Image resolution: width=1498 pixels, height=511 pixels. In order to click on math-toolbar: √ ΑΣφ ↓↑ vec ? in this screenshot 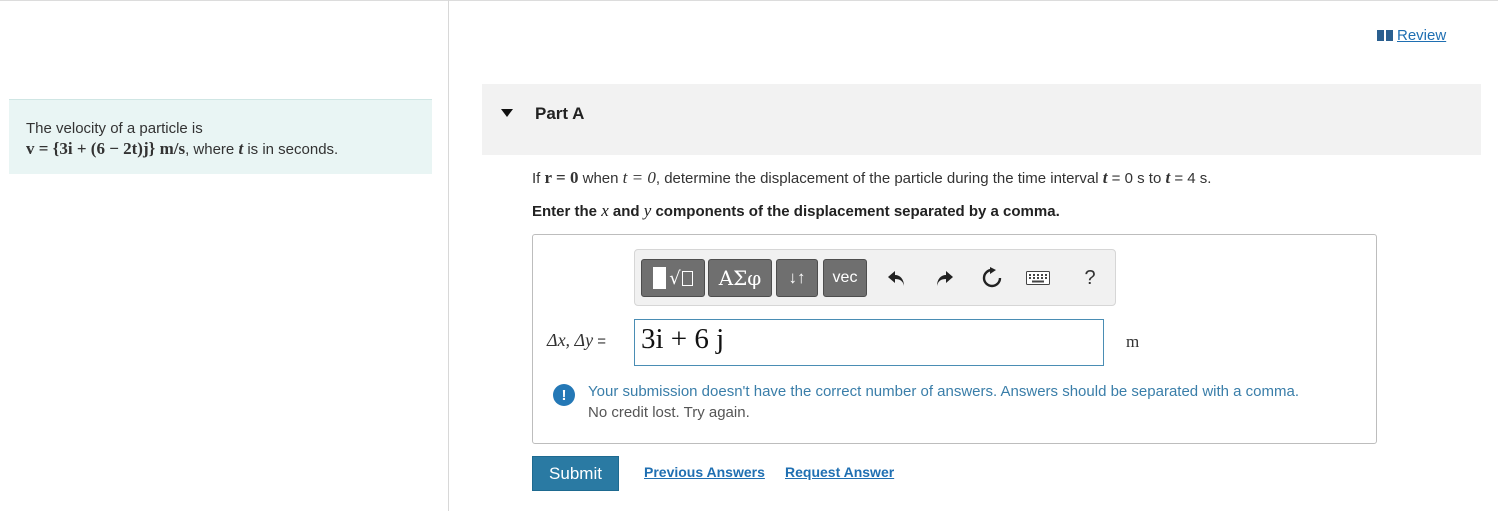, I will do `click(875, 277)`.